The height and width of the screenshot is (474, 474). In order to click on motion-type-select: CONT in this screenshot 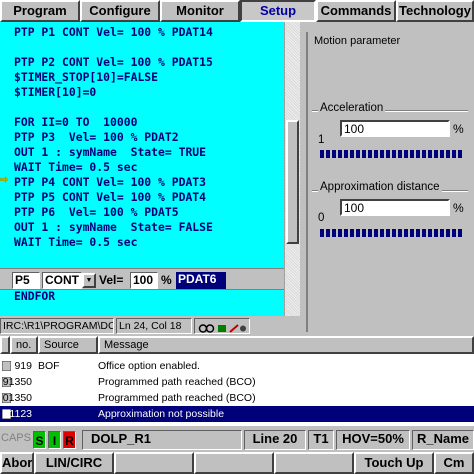, I will do `click(62, 280)`.